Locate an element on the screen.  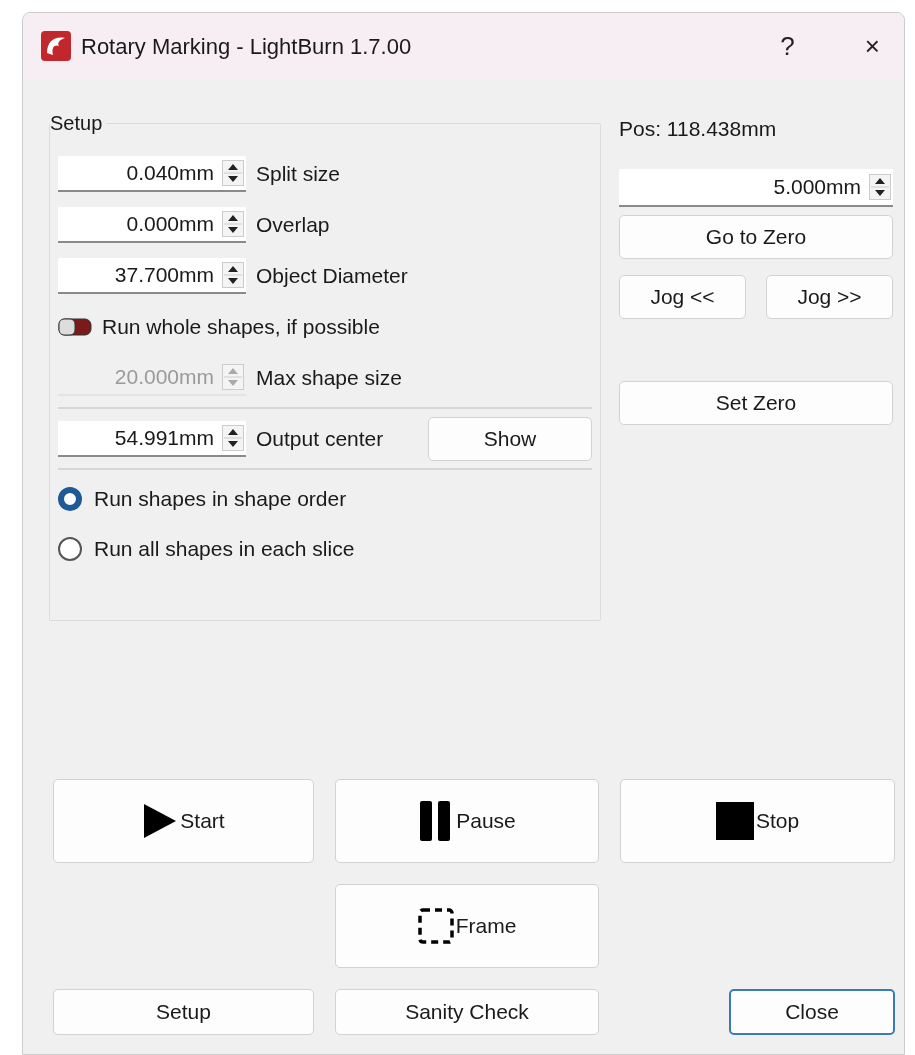
spin-field: 5.000mm is located at coordinates (756, 187).